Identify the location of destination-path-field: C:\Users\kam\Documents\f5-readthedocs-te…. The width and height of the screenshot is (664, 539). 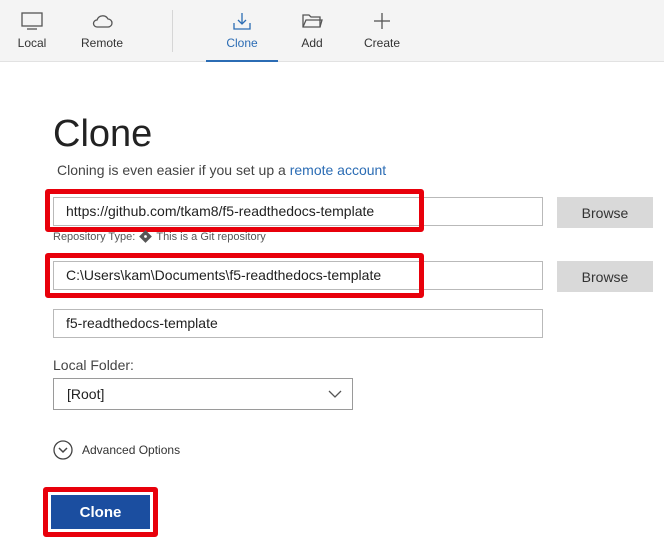
(298, 275).